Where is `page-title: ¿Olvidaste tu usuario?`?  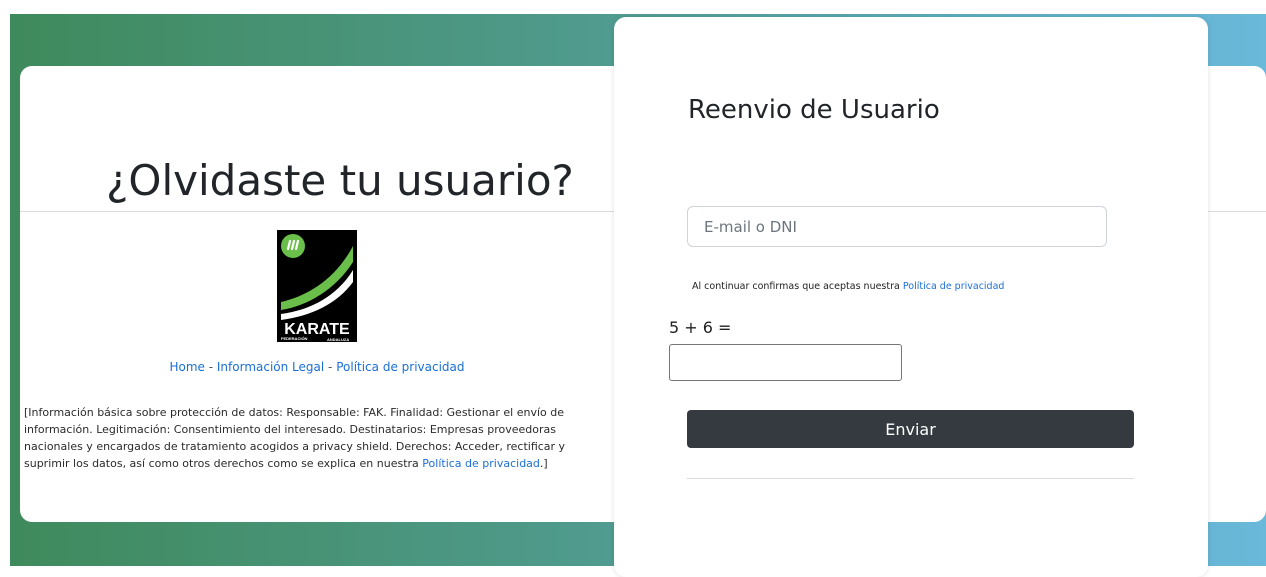 page-title: ¿Olvidaste tu usuario? is located at coordinates (340, 180).